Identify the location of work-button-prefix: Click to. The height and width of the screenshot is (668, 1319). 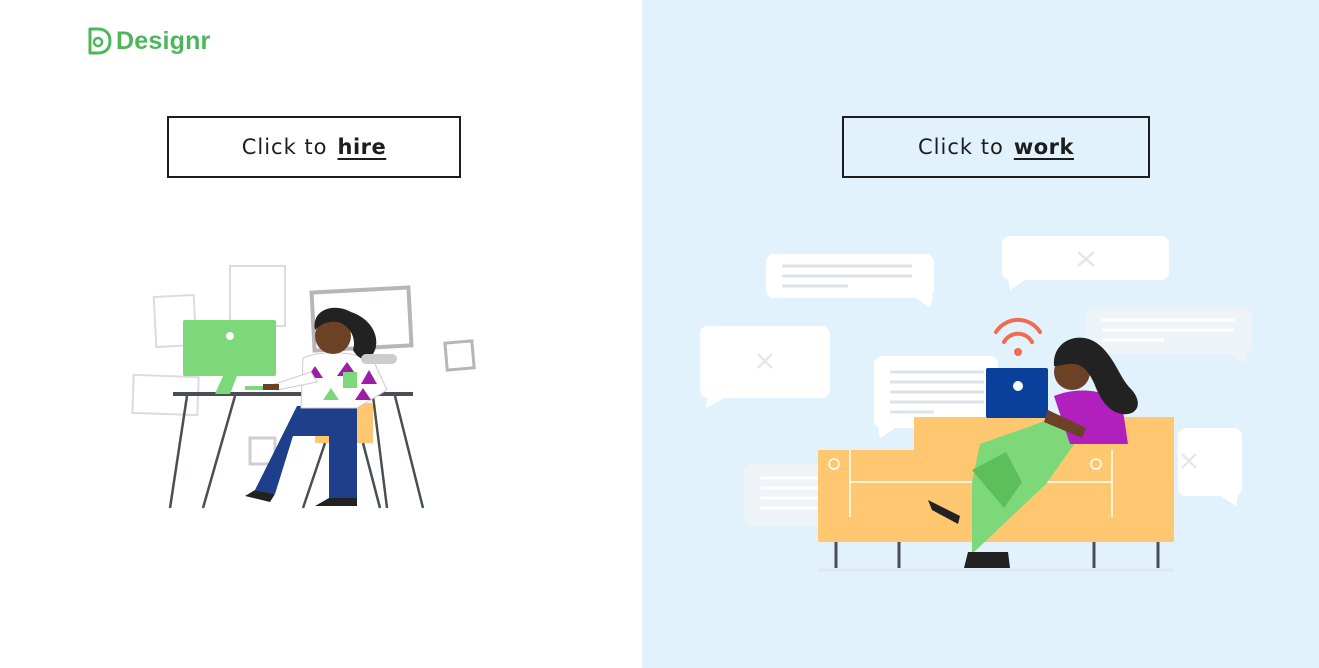
(961, 147).